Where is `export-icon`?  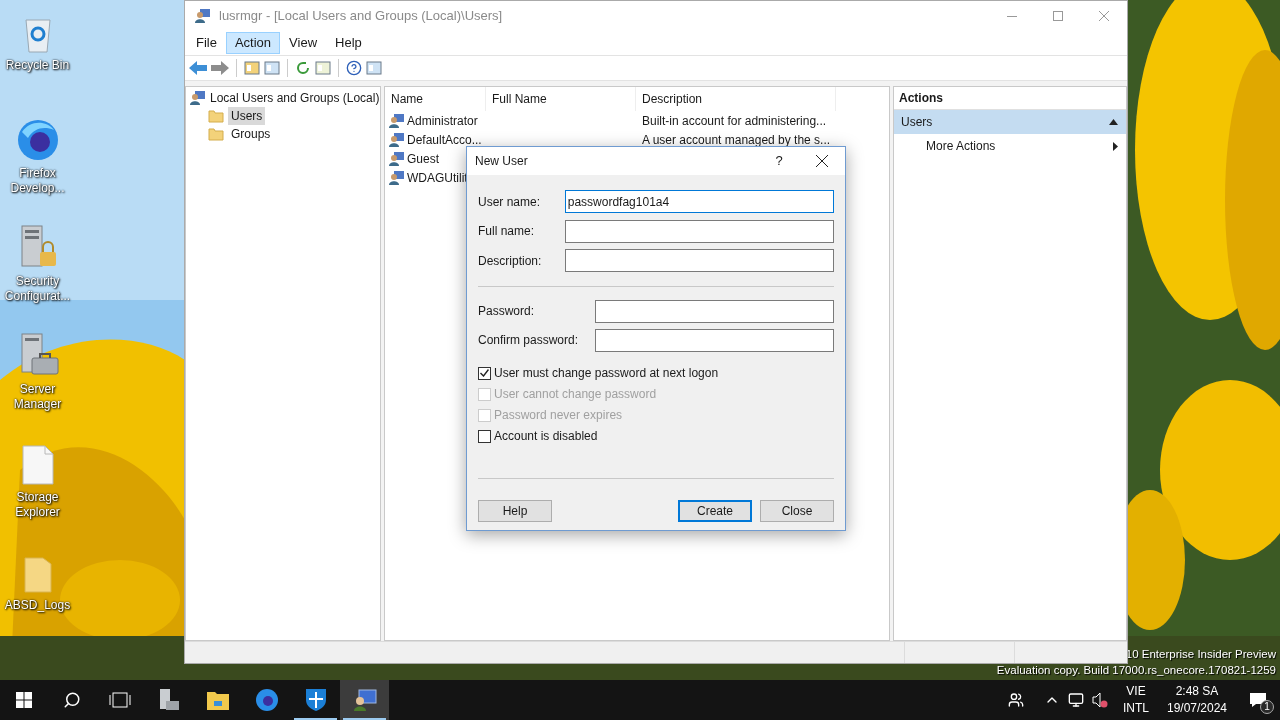 export-icon is located at coordinates (323, 68).